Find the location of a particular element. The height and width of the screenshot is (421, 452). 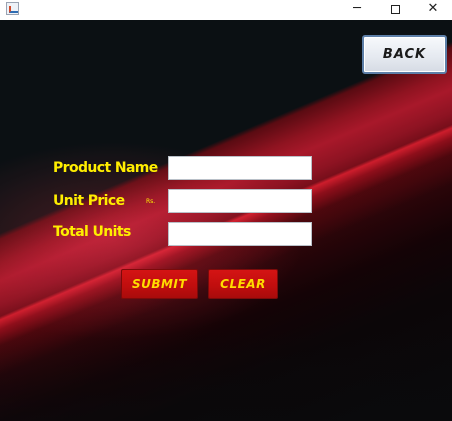

close-icon: ✕ is located at coordinates (433, 8).